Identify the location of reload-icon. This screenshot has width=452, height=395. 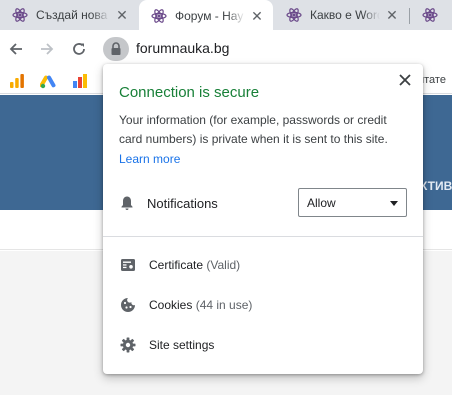
(79, 49).